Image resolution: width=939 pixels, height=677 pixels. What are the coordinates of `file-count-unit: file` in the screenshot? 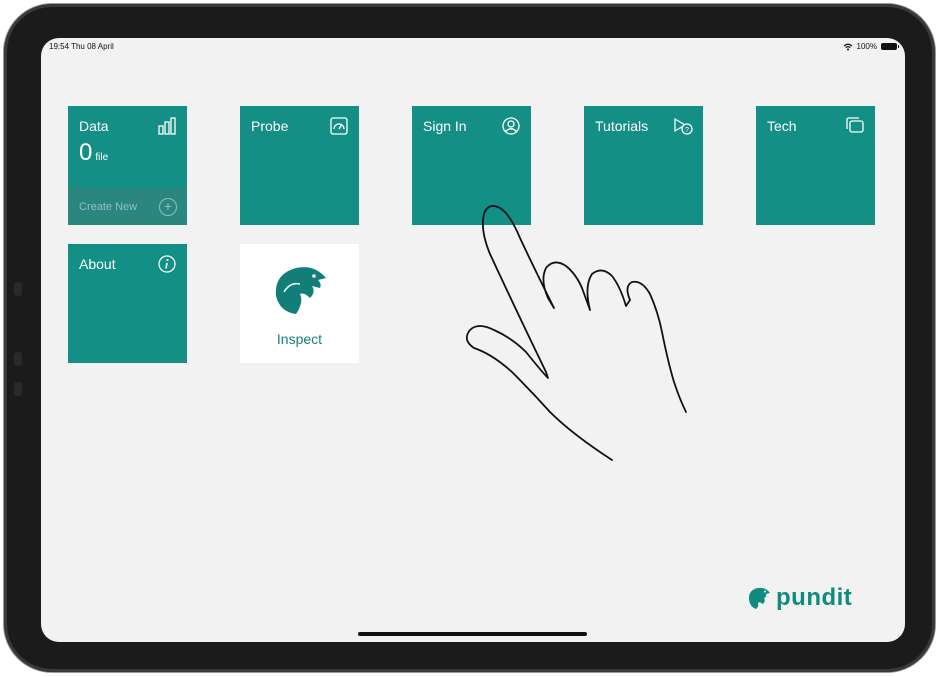 It's located at (102, 157).